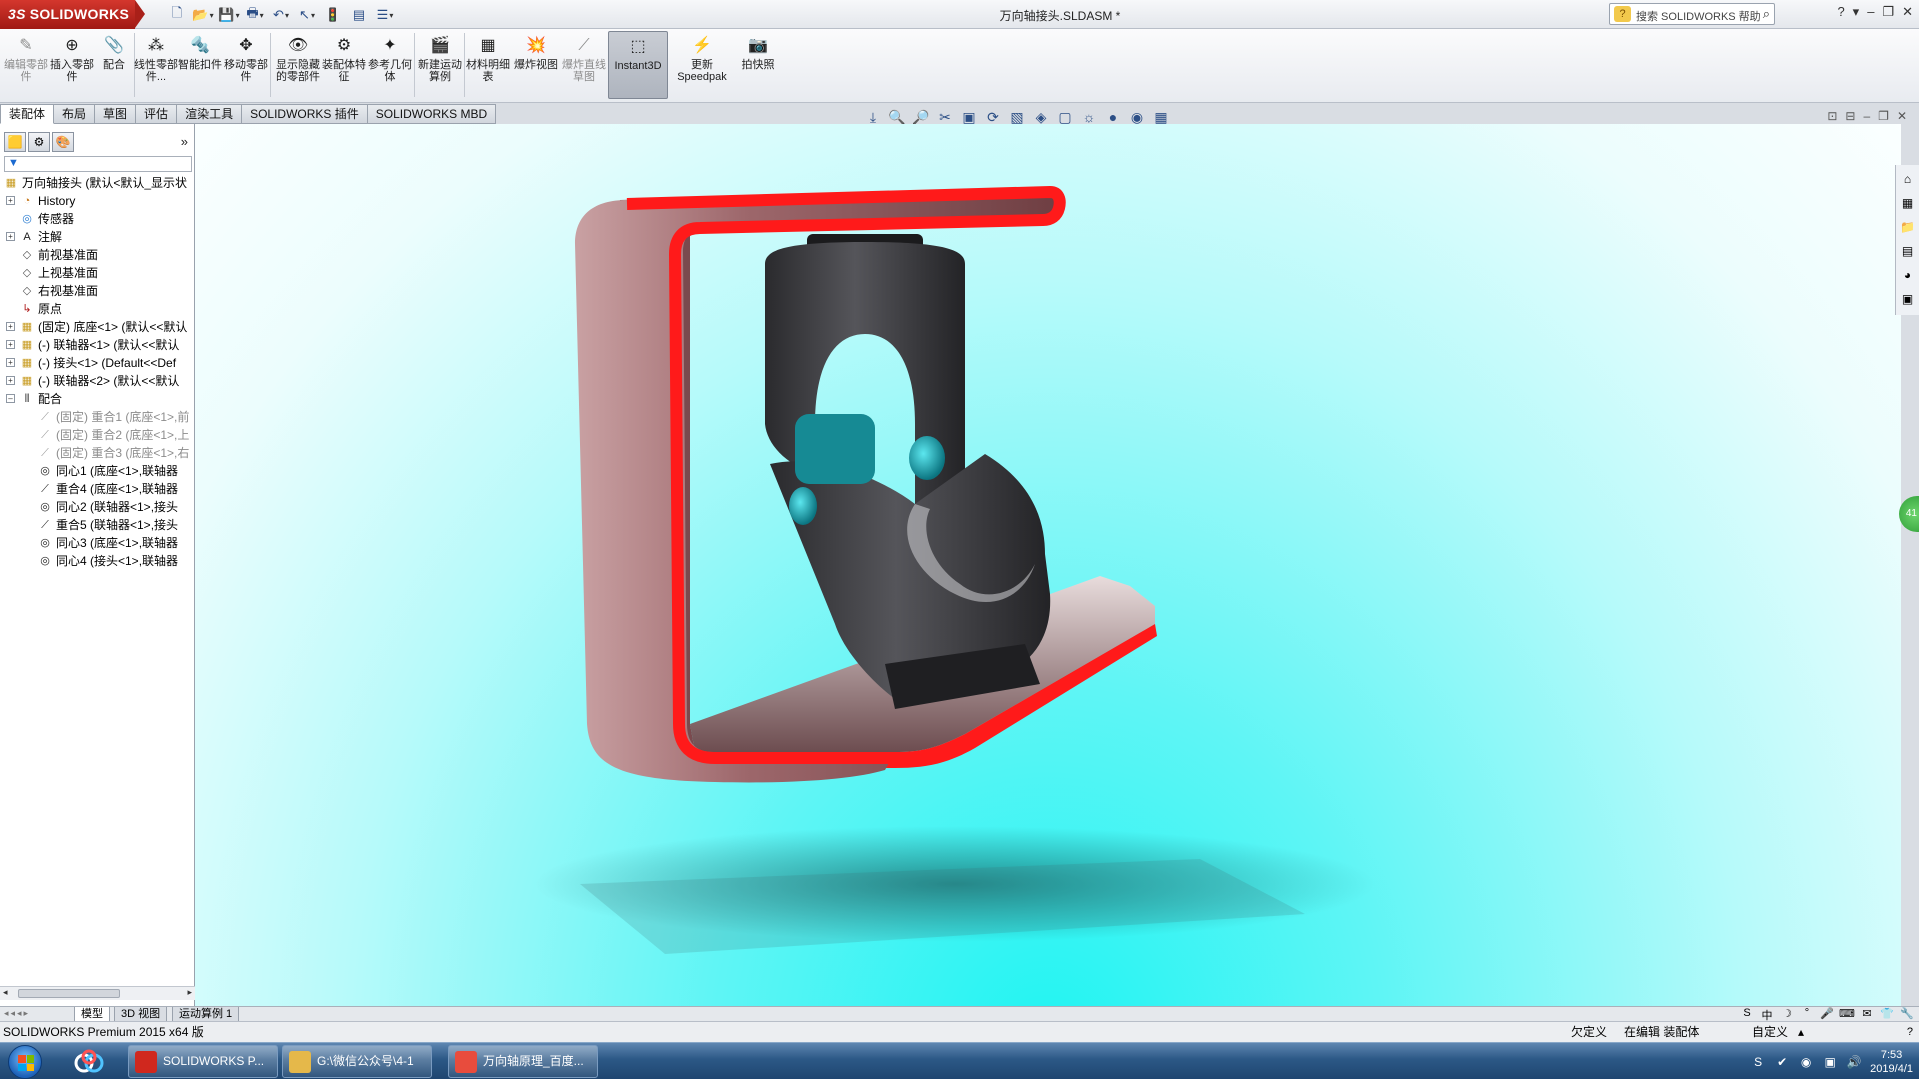  What do you see at coordinates (97, 435) in the screenshot?
I see `tree-node: ⟋ (固定) 重合2 (底座<1>,上` at bounding box center [97, 435].